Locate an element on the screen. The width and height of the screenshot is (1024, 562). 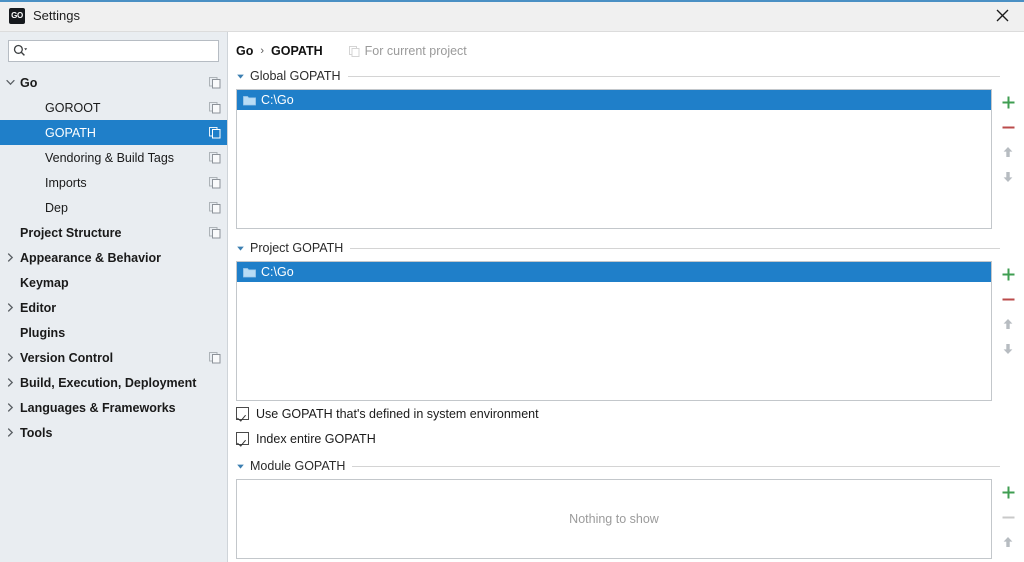
breadcrumb-scope-note: For current project is located at coordinates (407, 51).